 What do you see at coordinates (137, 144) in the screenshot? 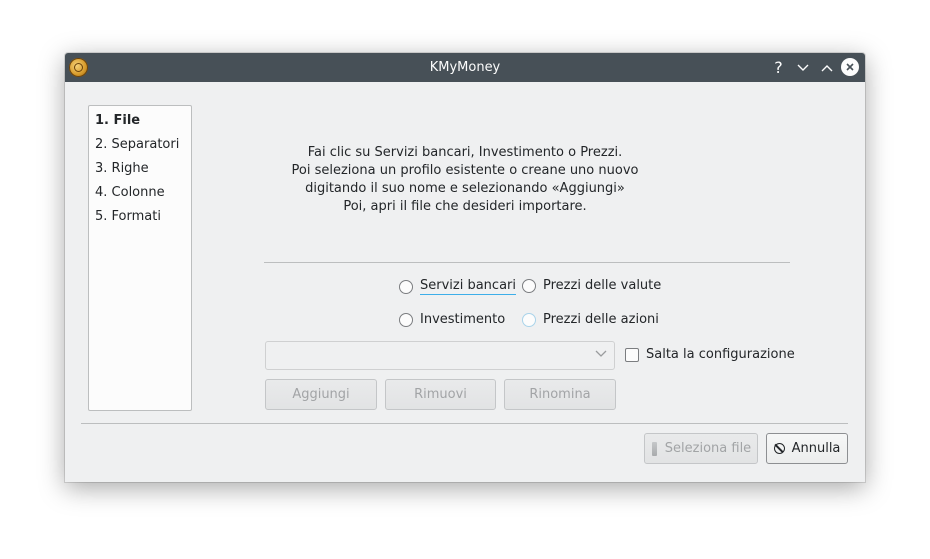
I see `step-separators: 2. Separatori` at bounding box center [137, 144].